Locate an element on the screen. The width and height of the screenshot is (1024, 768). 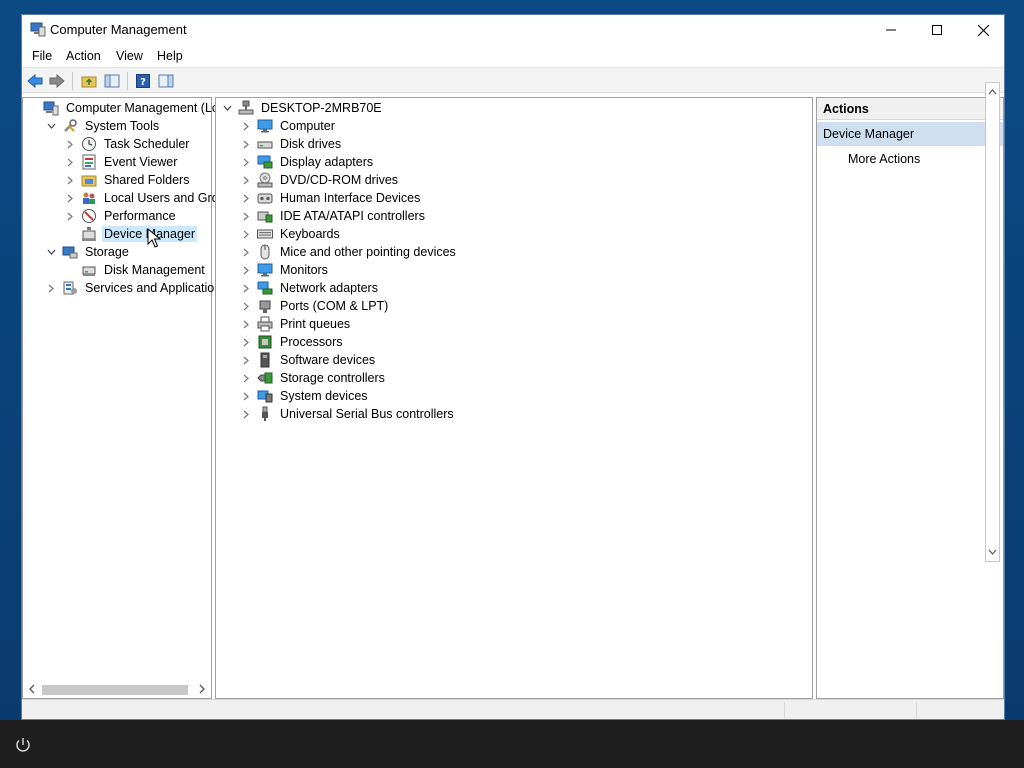
device-category-universal-serial-bus-controllers: Universal Serial Bus controllers is located at coordinates (348, 414).